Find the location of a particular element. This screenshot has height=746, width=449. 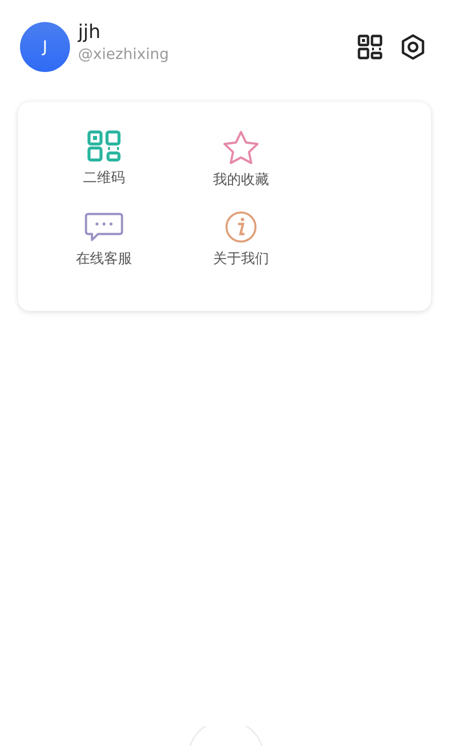

user-handle: @xiezhixing is located at coordinates (123, 55).